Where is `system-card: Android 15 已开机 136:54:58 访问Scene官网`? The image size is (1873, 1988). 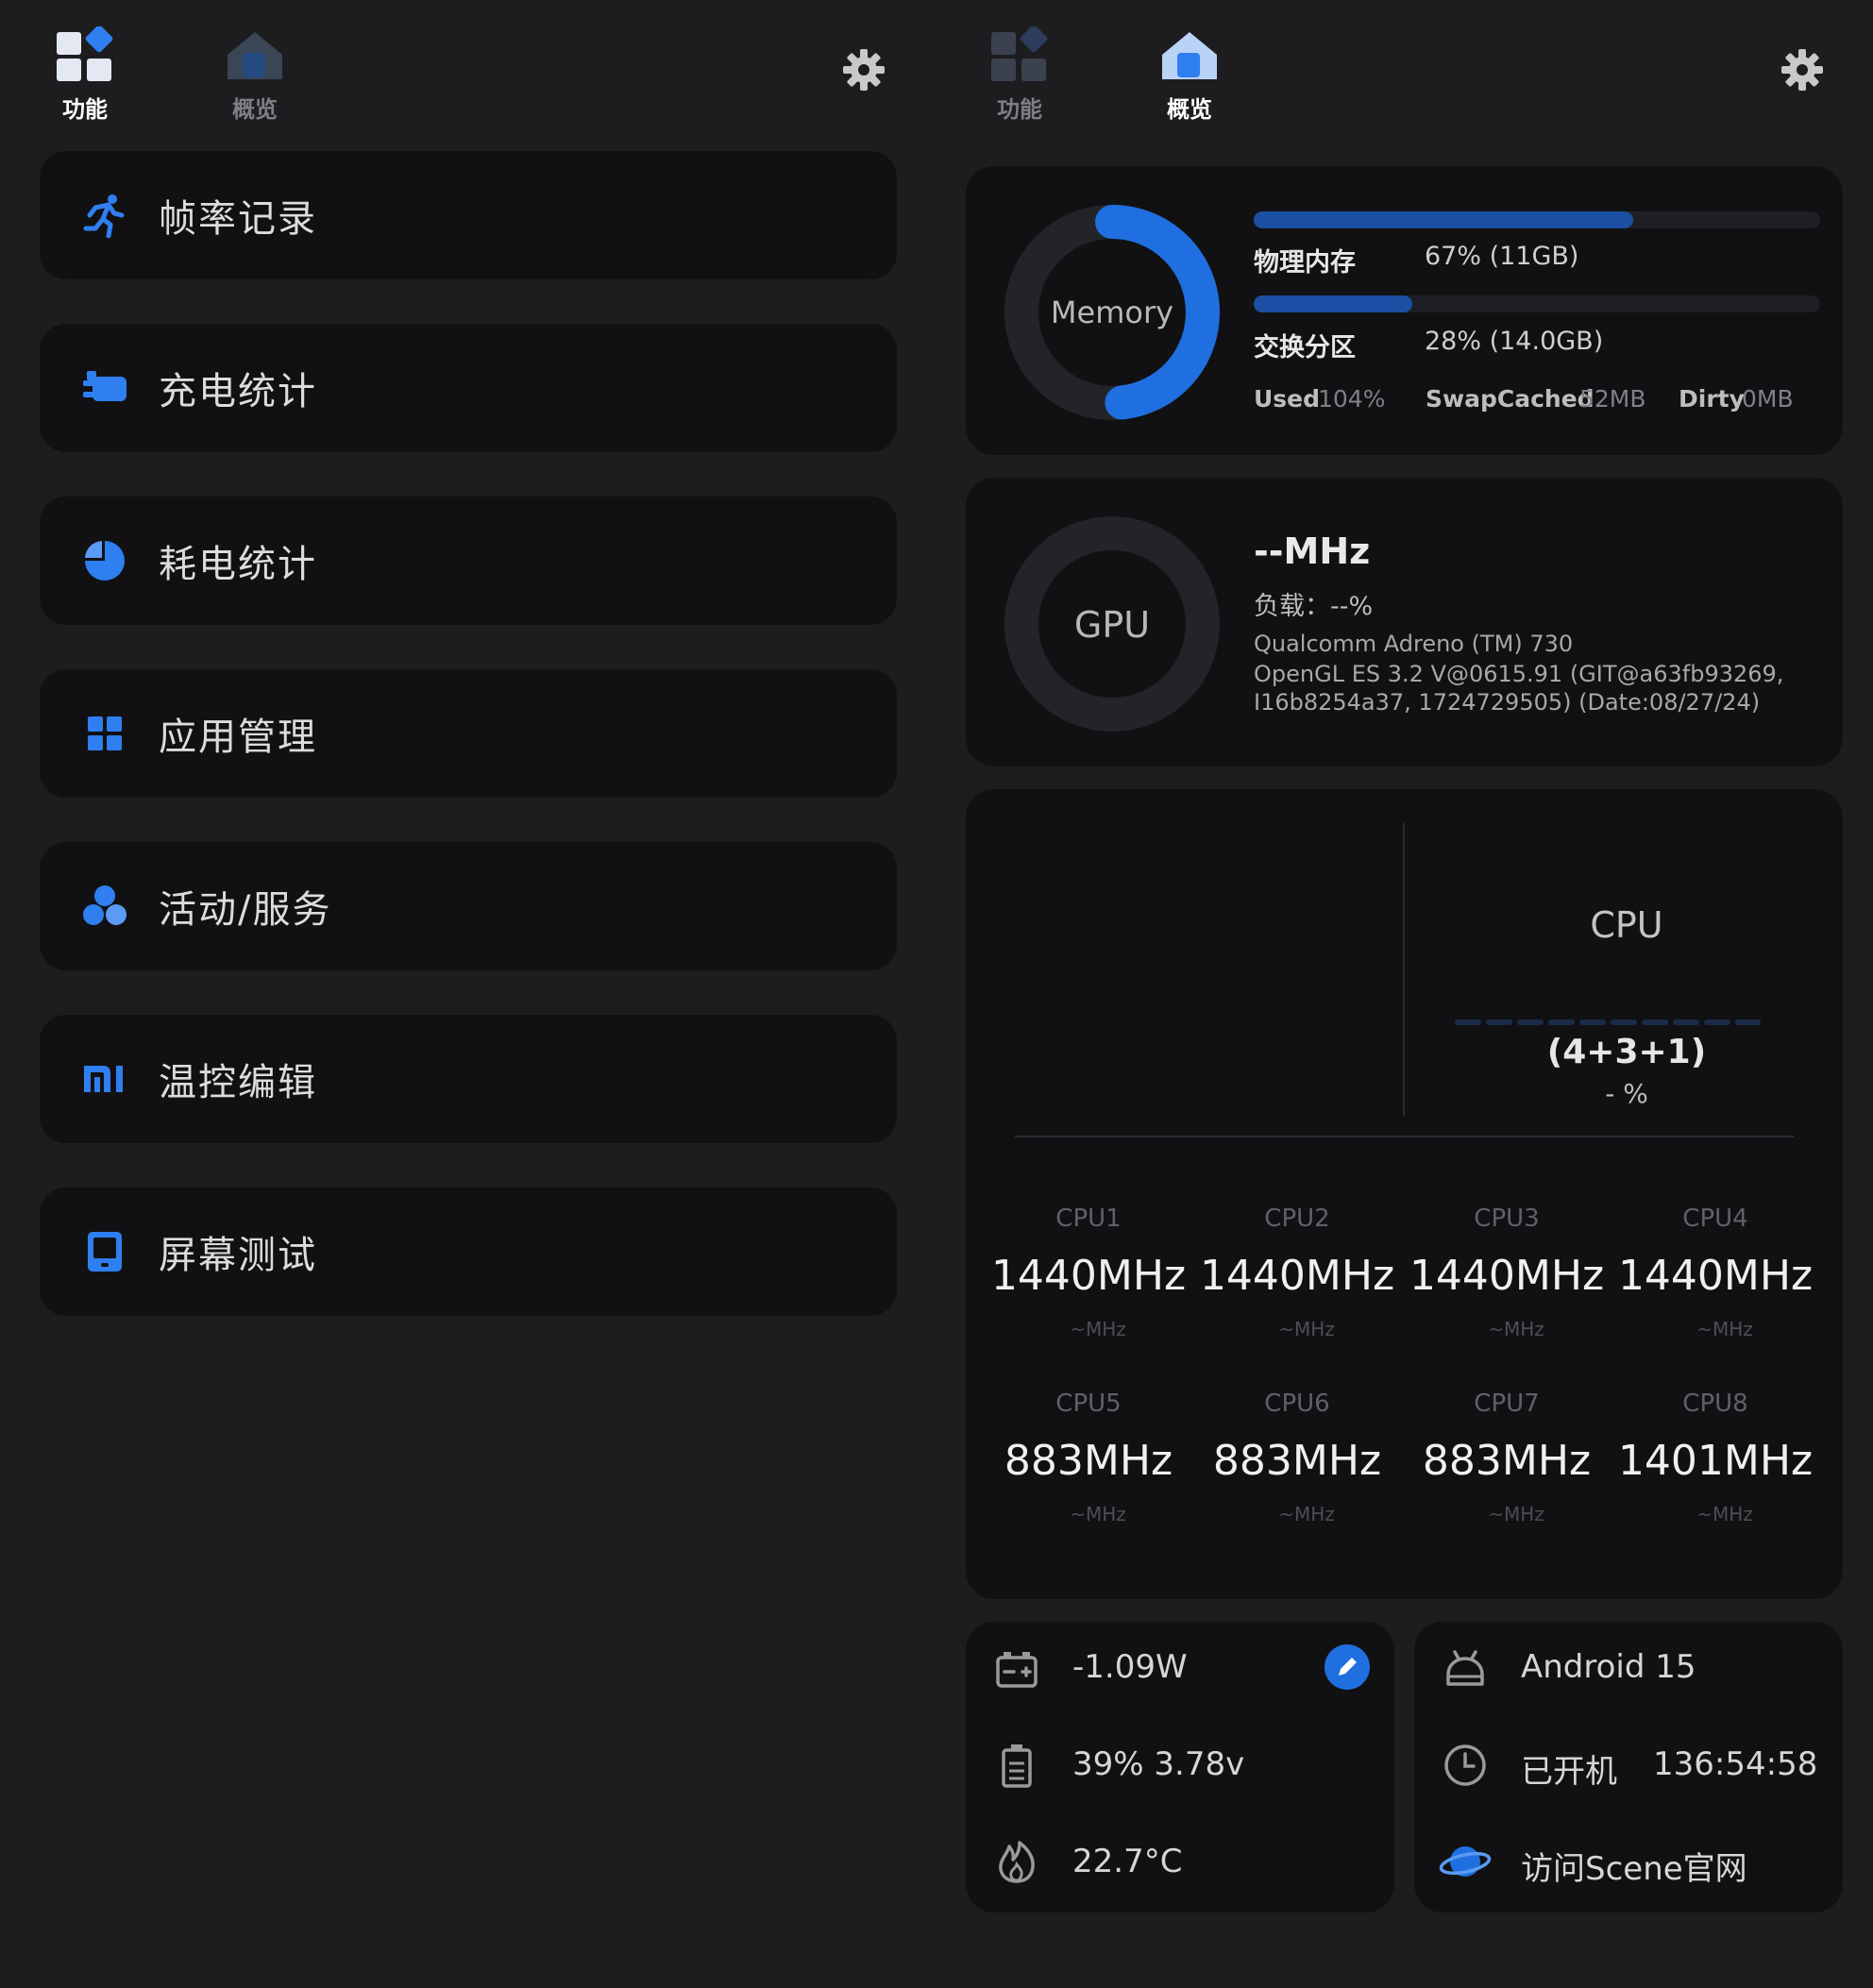
system-card: Android 15 已开机 136:54:58 访问Scene官网 is located at coordinates (1628, 1767).